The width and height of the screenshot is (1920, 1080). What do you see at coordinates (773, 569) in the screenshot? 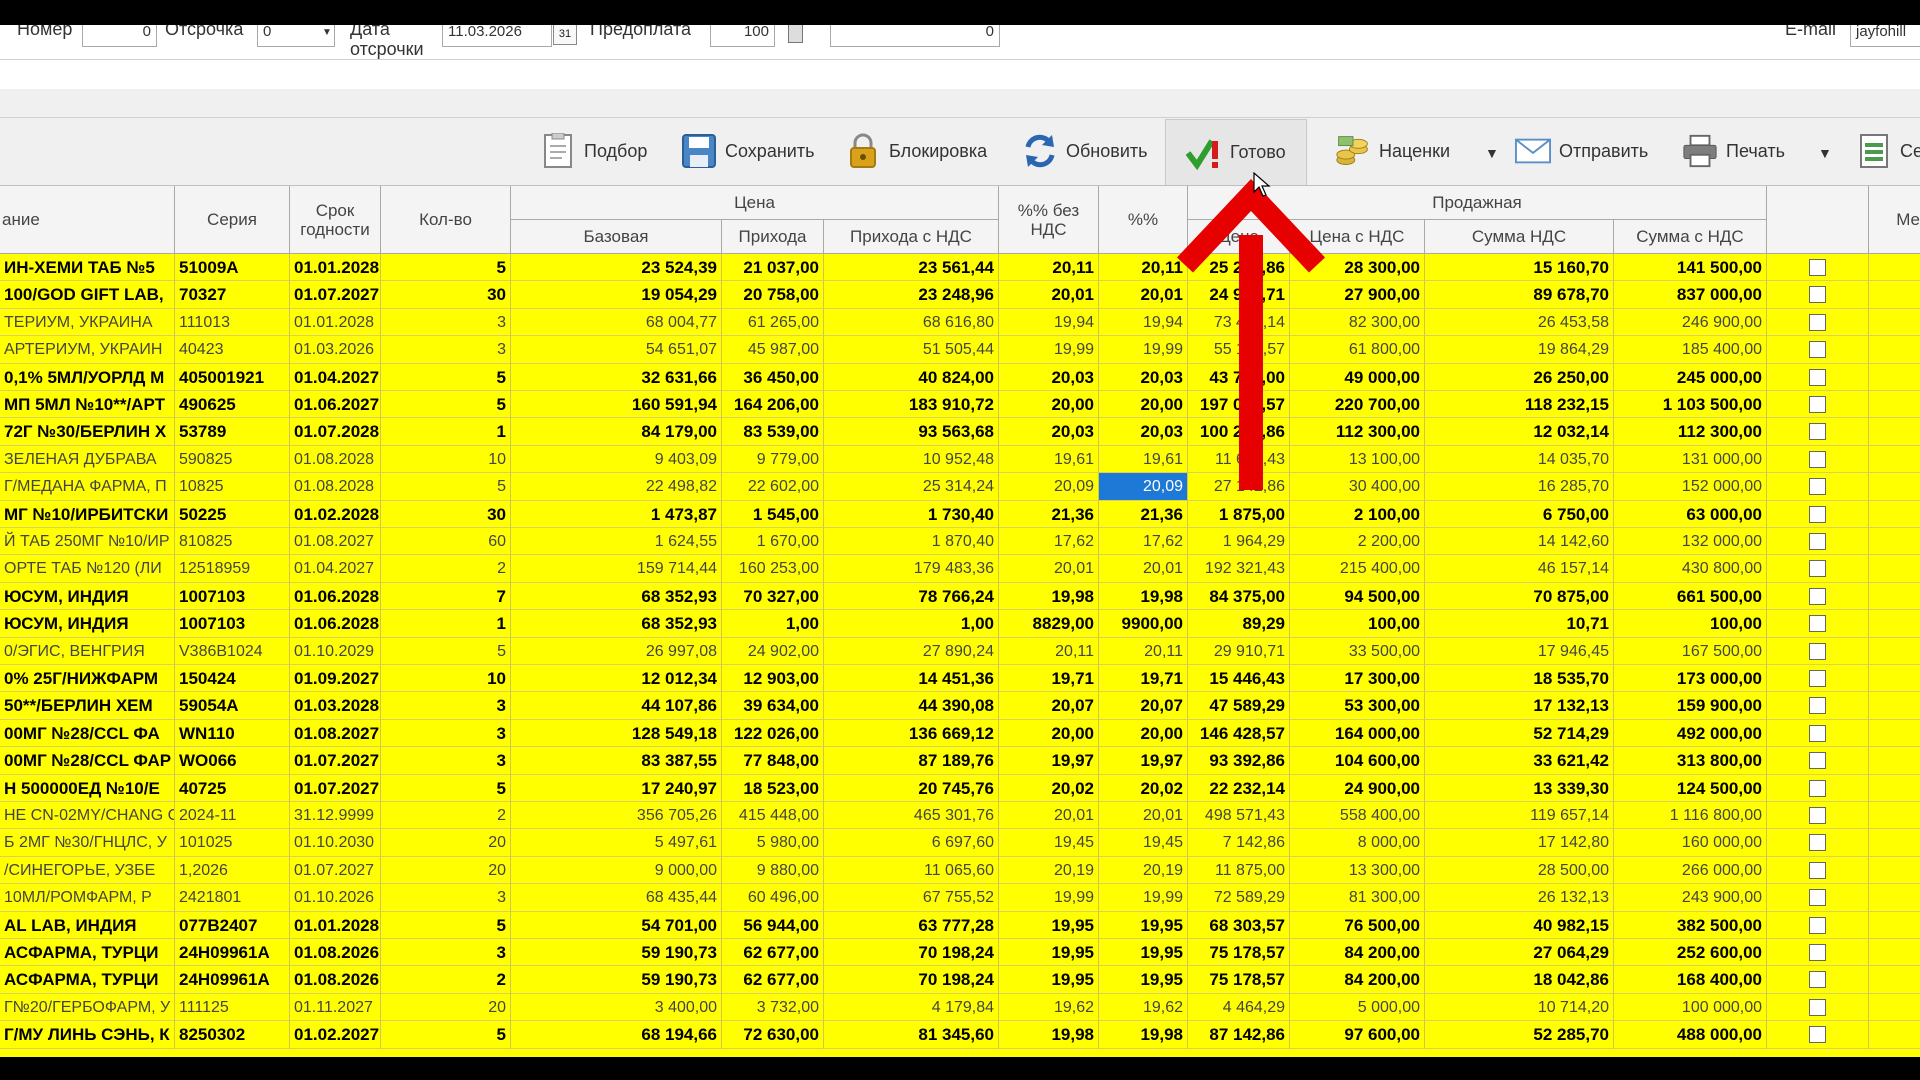
I see `cell-prikh: 160 253,00` at bounding box center [773, 569].